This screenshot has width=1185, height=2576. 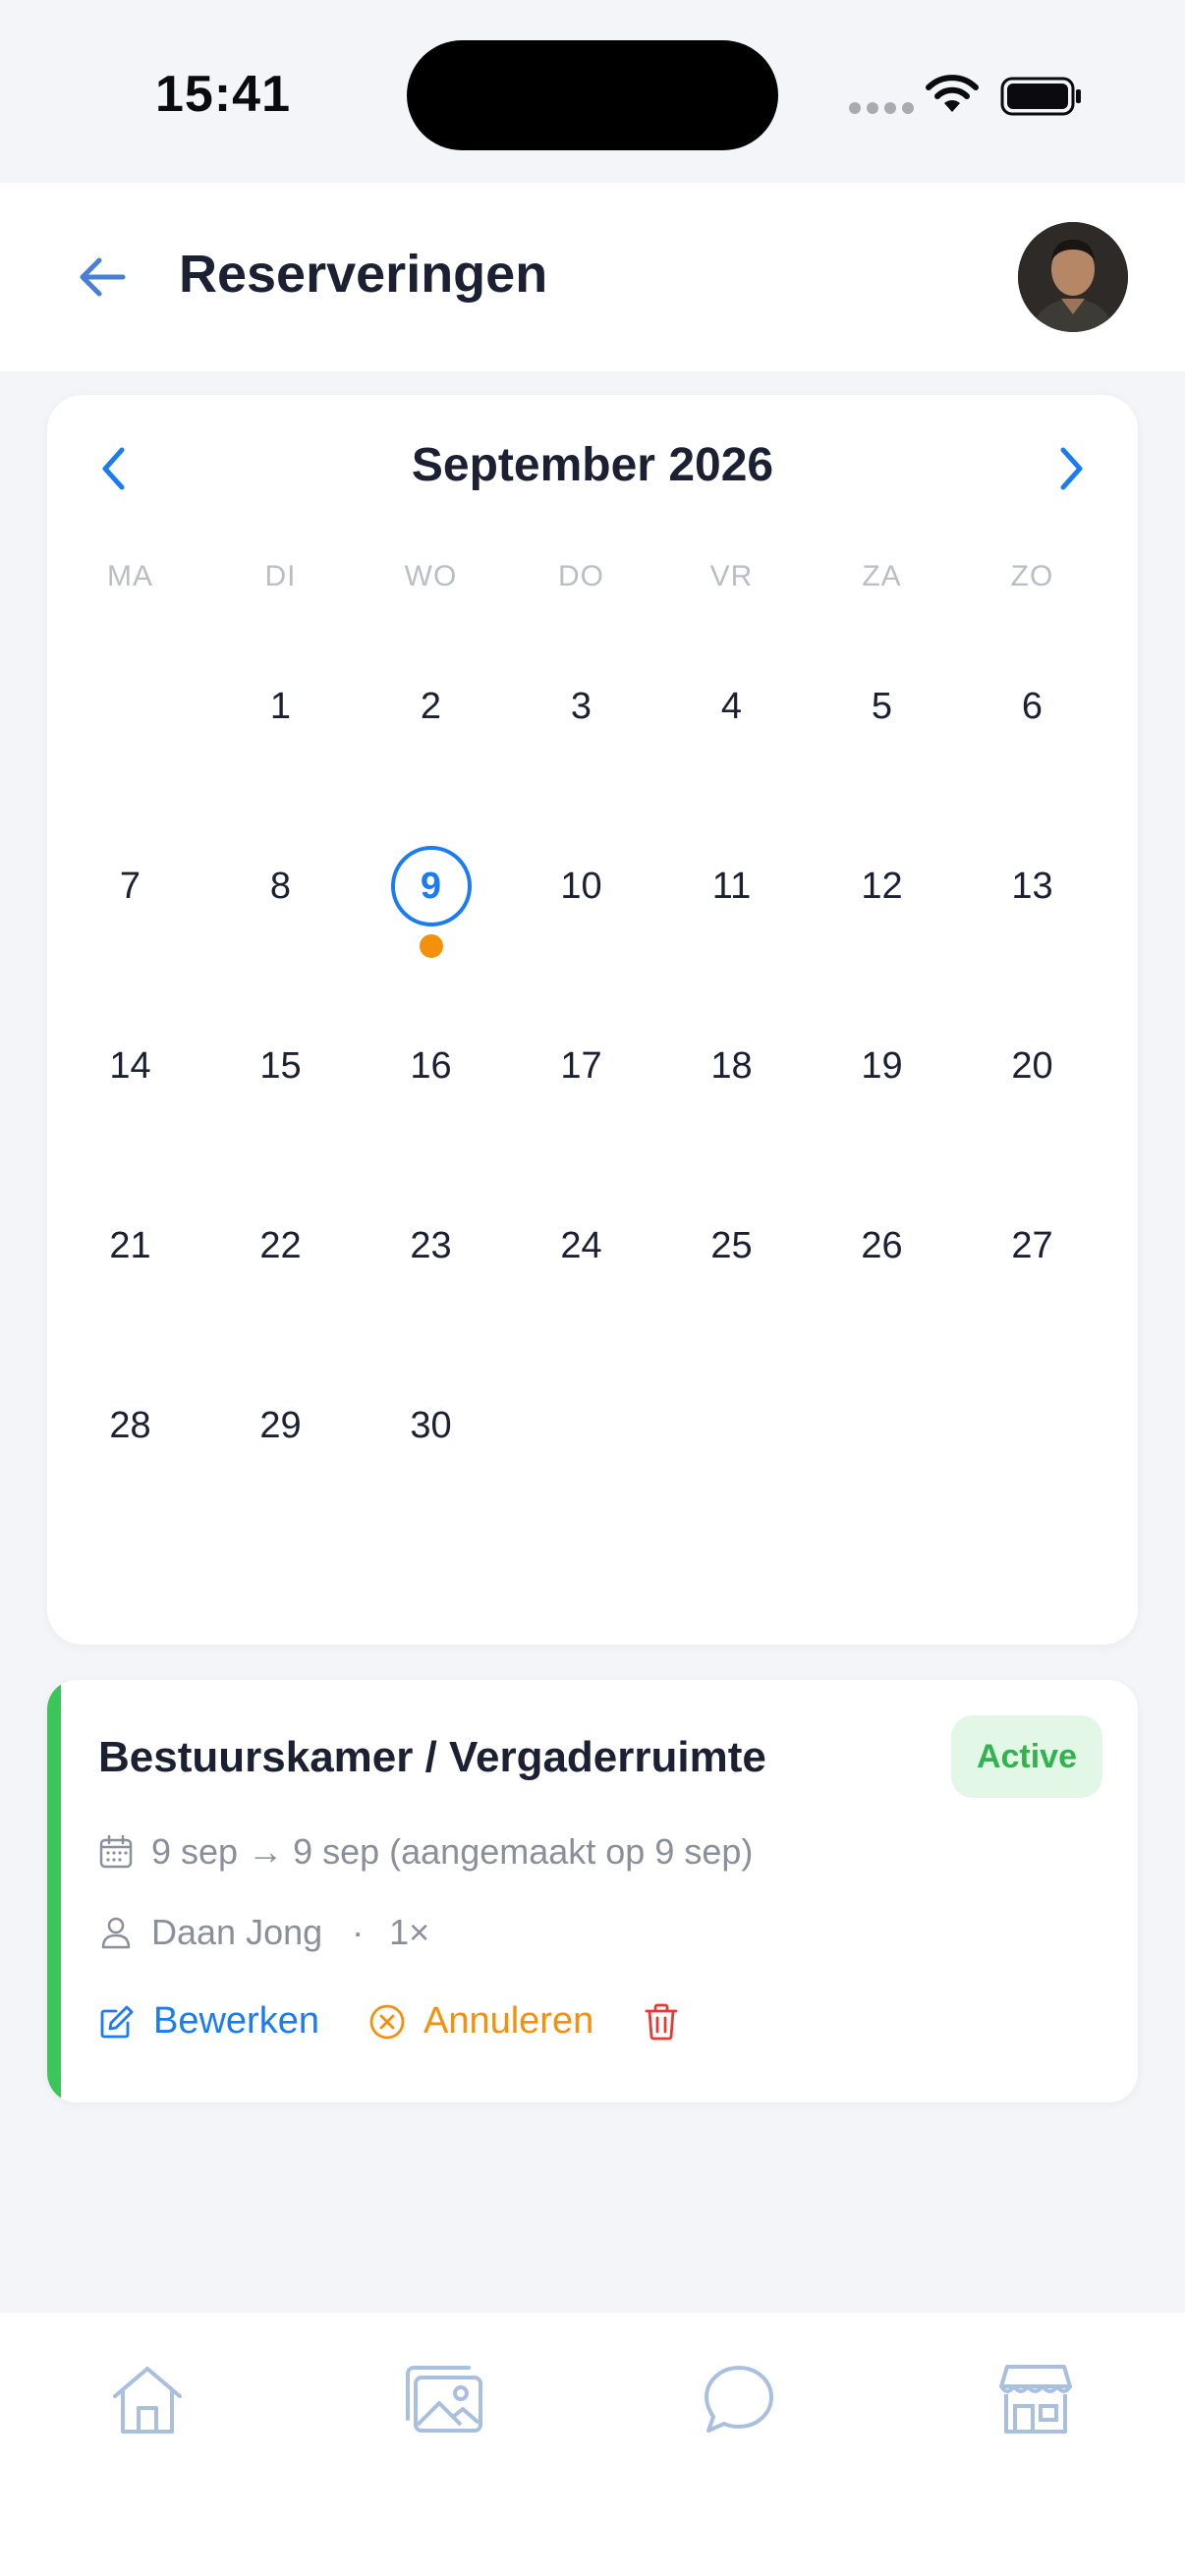 What do you see at coordinates (236, 2021) in the screenshot?
I see `edit-label: Bewerken` at bounding box center [236, 2021].